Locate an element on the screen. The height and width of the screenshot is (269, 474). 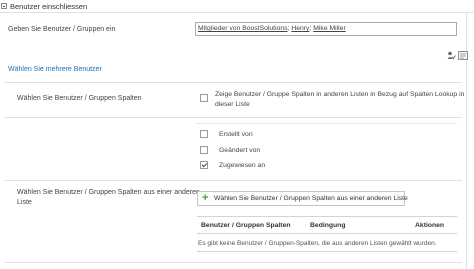
header-actions: Aktionen is located at coordinates (430, 225).